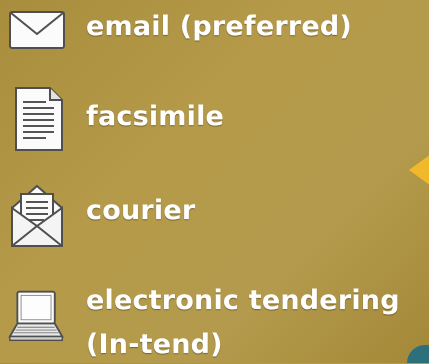  Describe the element at coordinates (141, 210) in the screenshot. I see `method-courier-label: courier` at that location.